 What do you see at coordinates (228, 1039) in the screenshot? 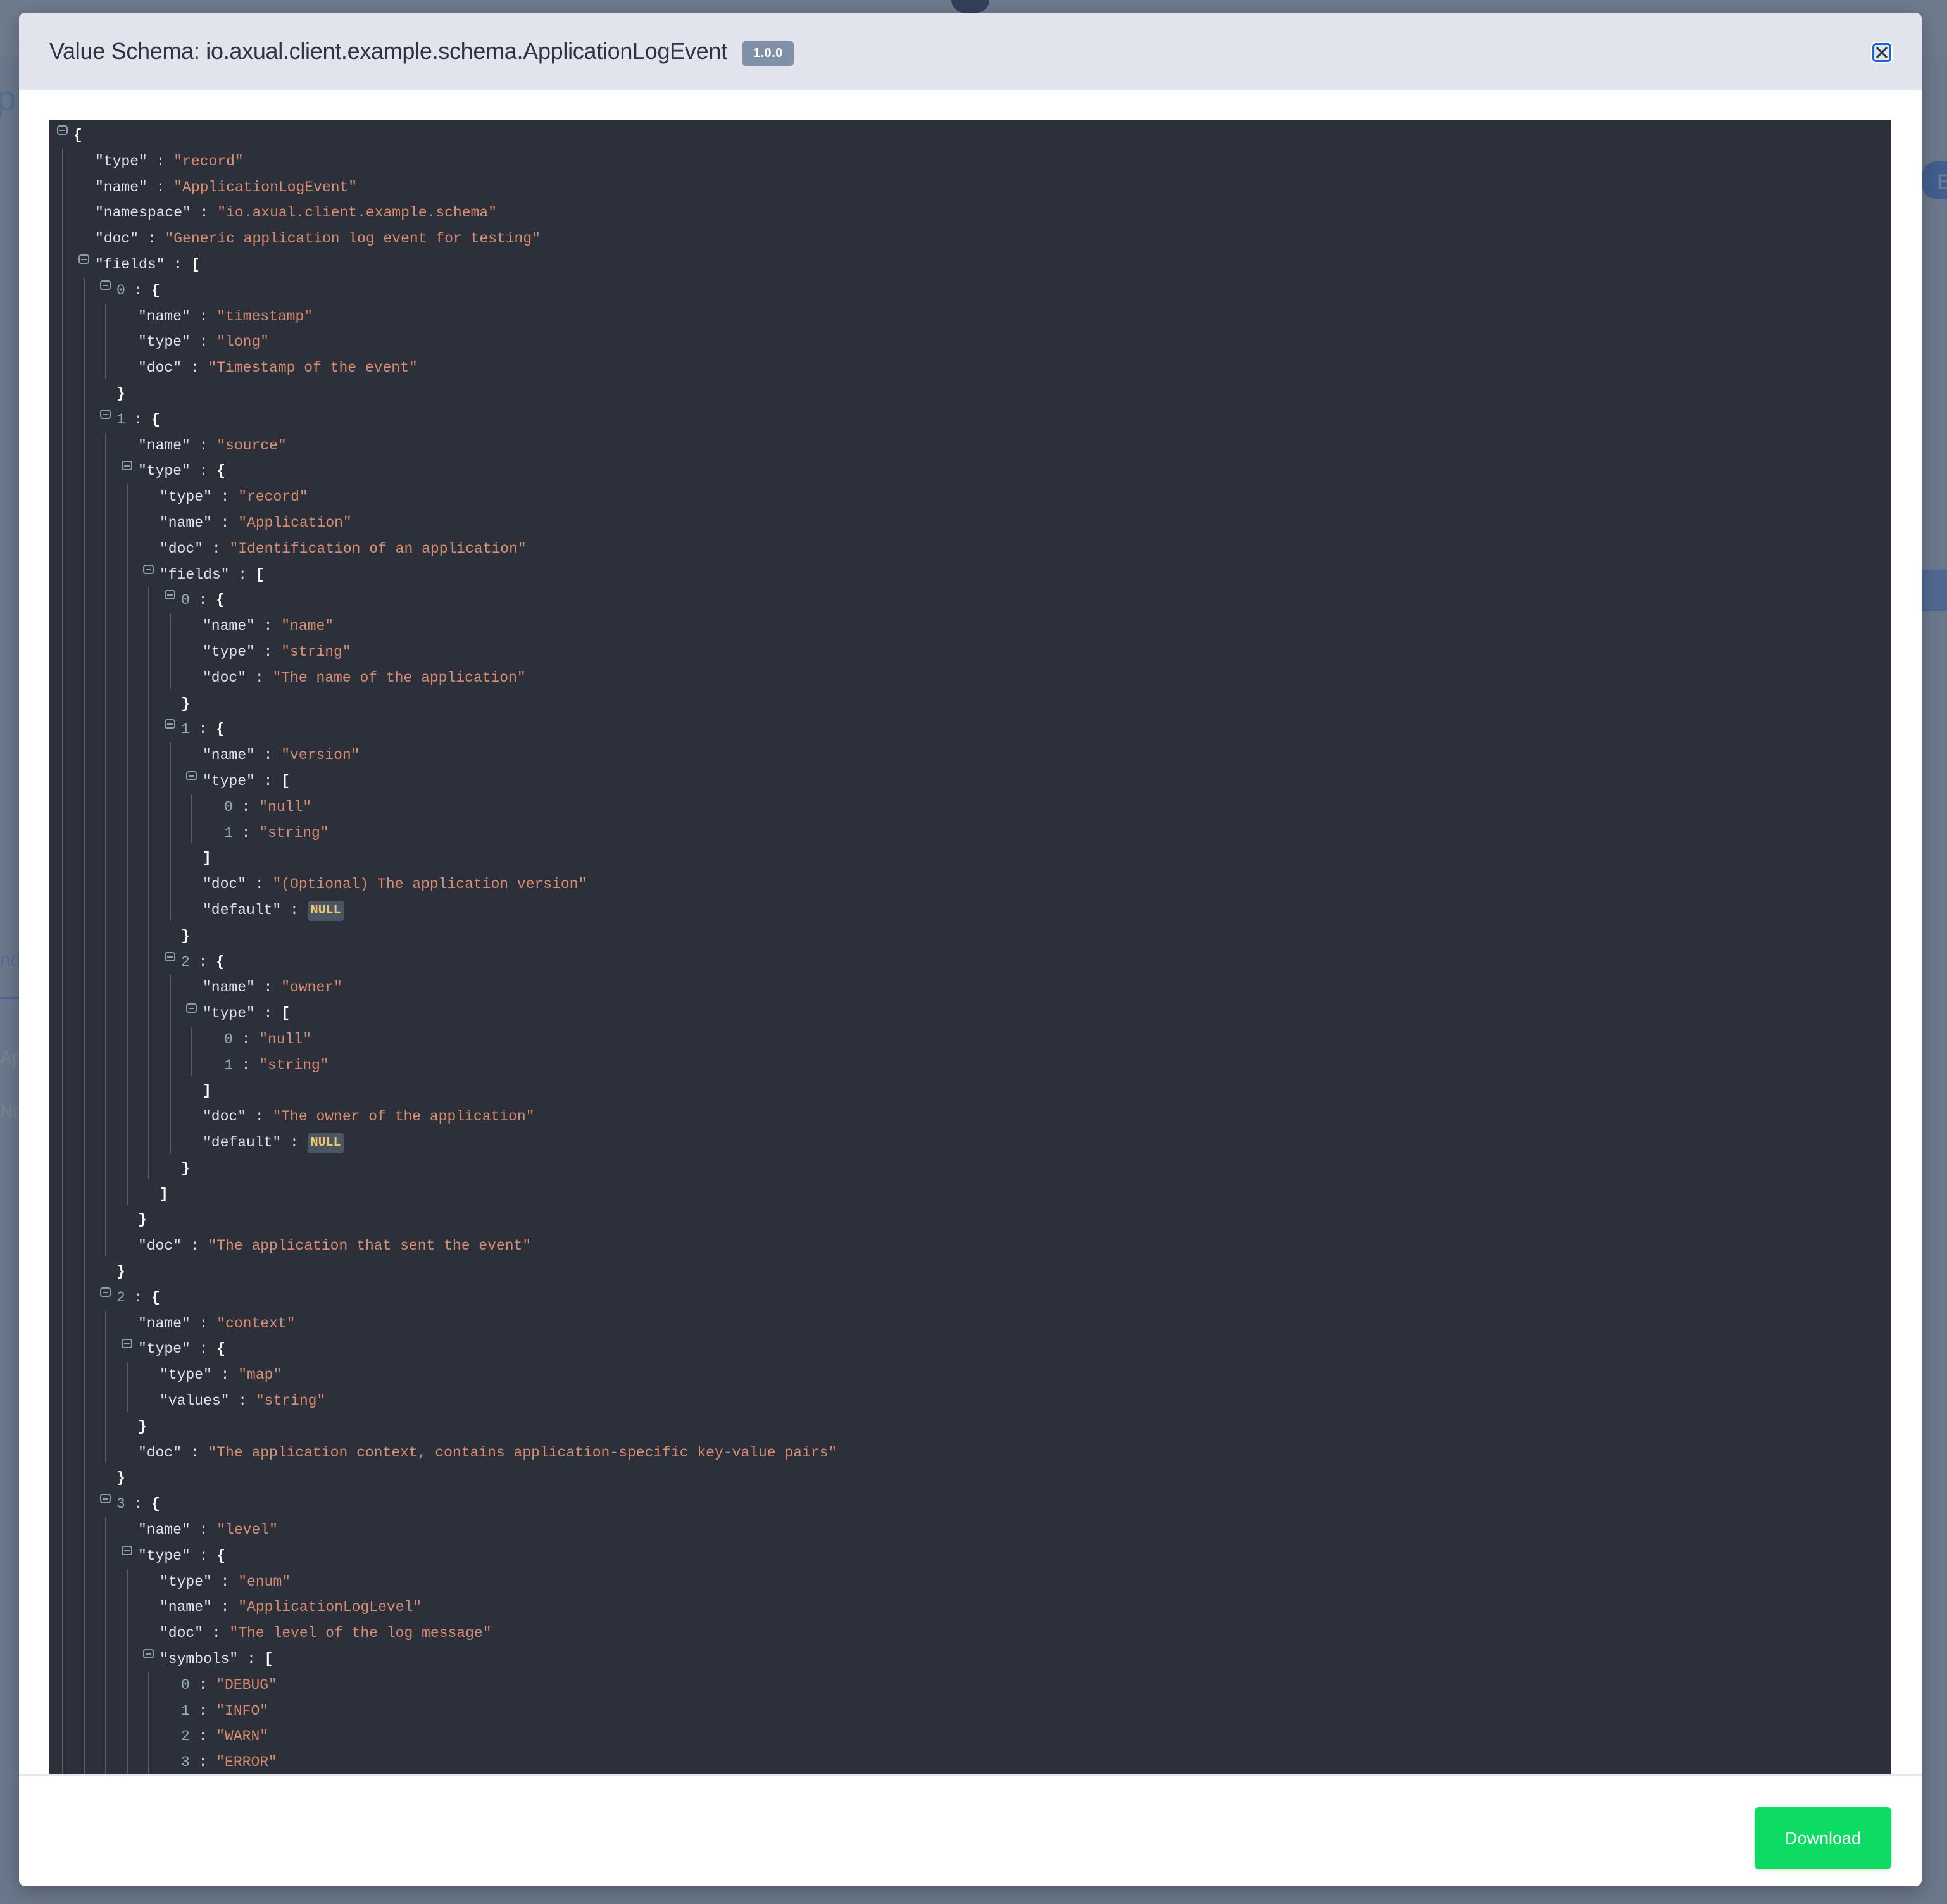
I see `json-index: 0` at bounding box center [228, 1039].